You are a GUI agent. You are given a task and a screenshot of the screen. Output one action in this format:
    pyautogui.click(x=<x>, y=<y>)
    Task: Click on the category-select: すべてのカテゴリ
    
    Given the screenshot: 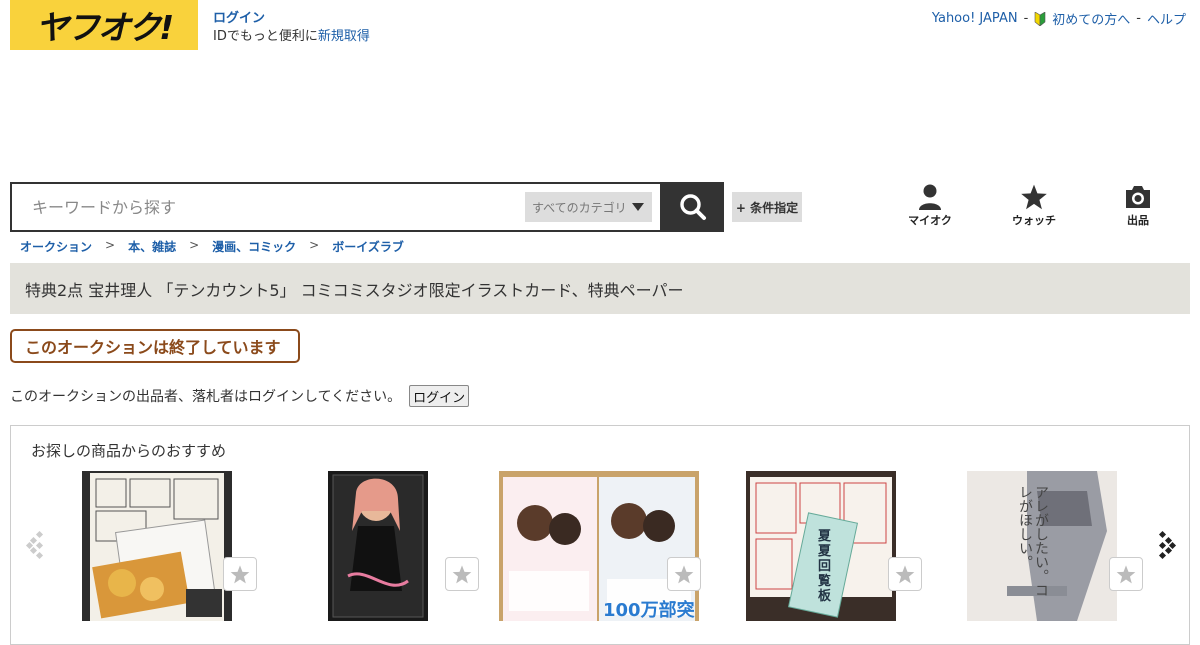 What is the action you would take?
    pyautogui.click(x=588, y=207)
    